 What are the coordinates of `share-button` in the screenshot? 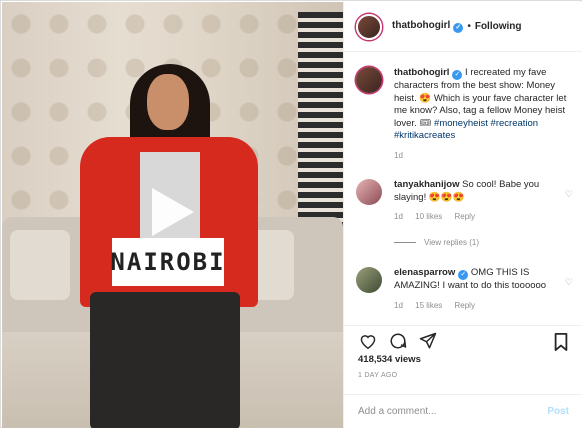 It's located at (428, 341).